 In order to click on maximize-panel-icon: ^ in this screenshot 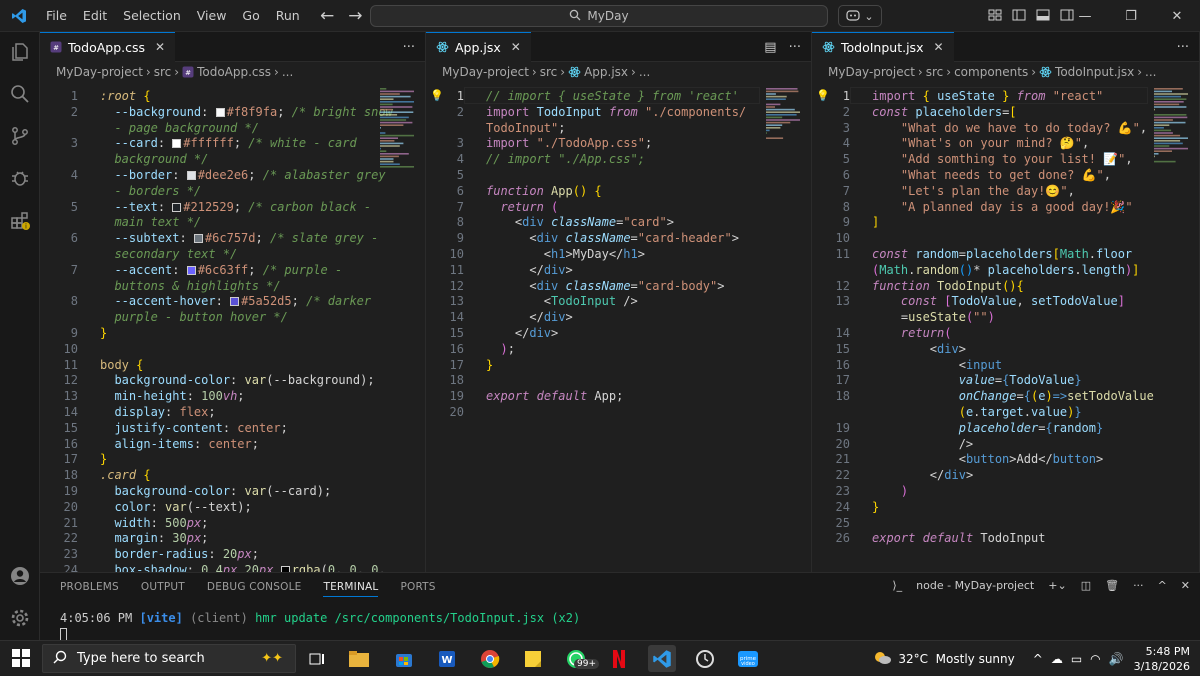, I will do `click(1162, 585)`.